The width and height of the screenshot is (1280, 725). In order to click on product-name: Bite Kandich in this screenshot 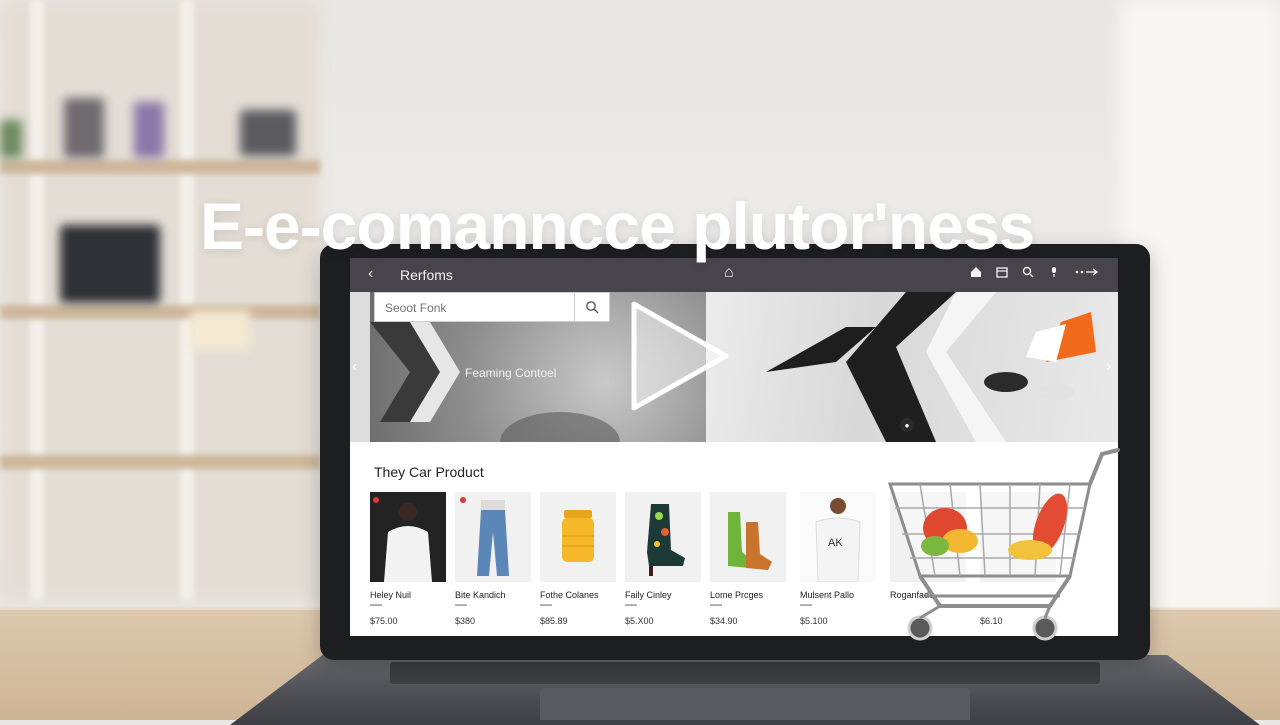, I will do `click(480, 595)`.